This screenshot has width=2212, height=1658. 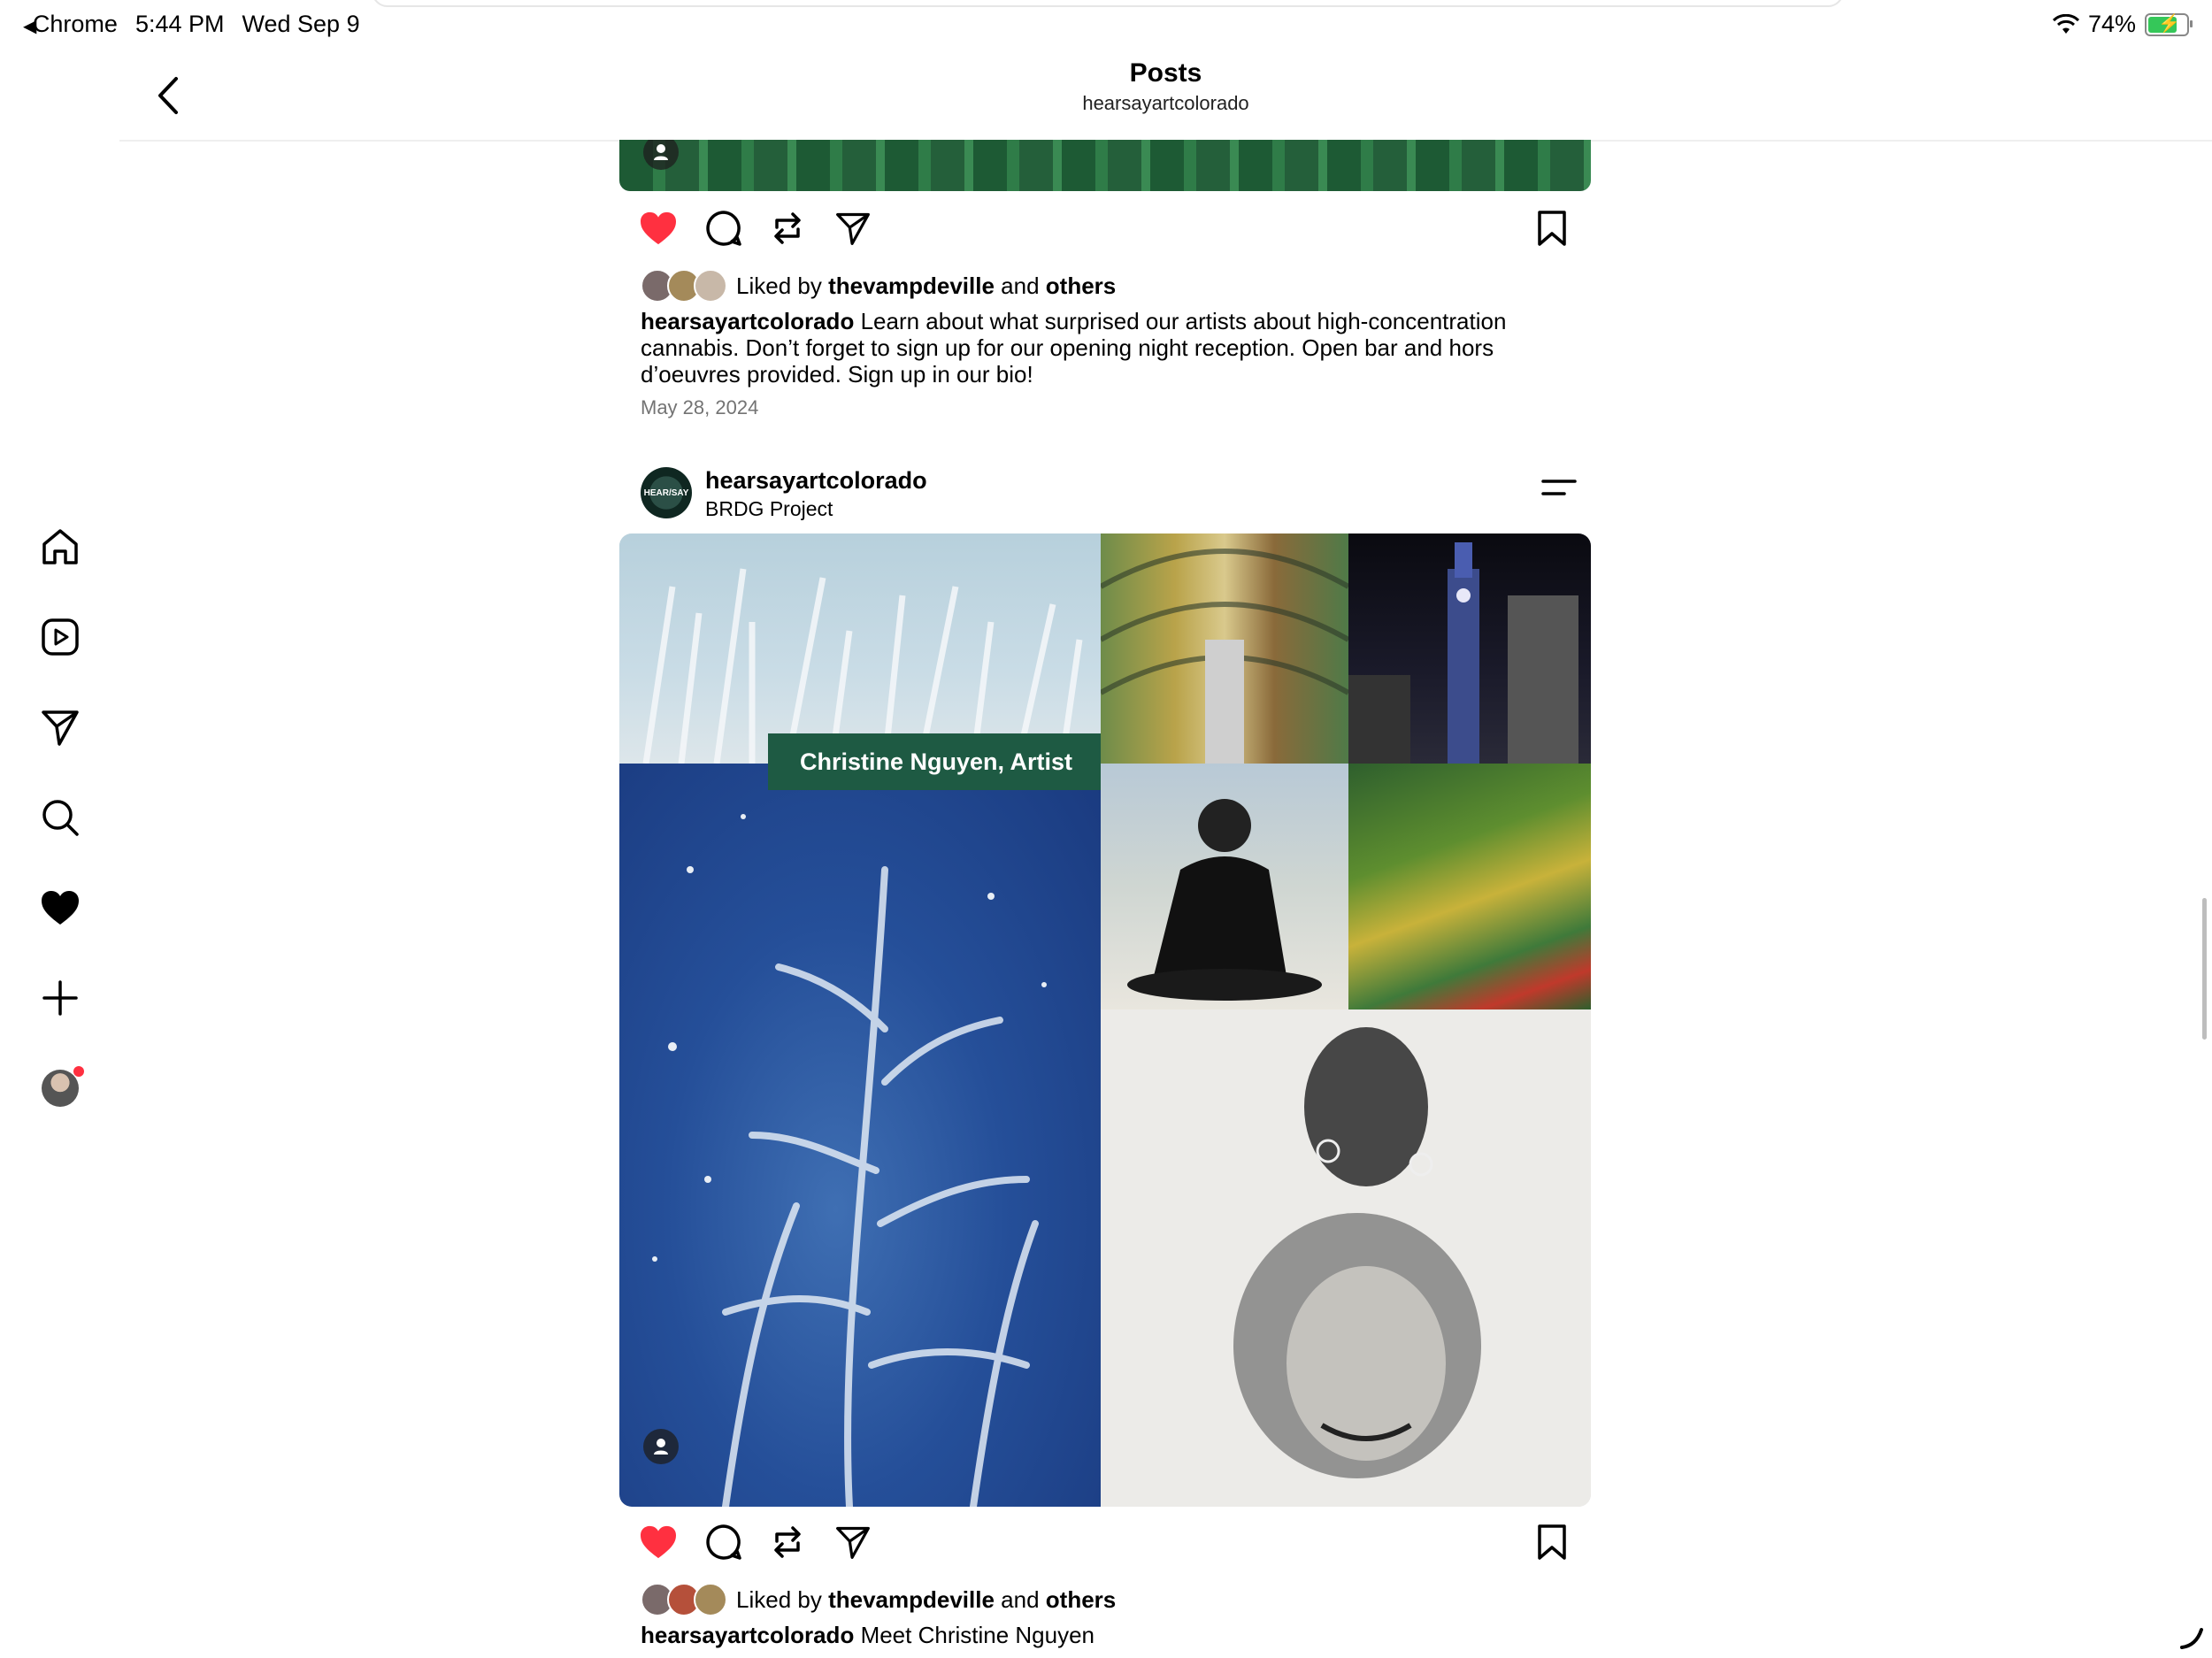 What do you see at coordinates (2111, 24) in the screenshot?
I see `battery-percent: 74%` at bounding box center [2111, 24].